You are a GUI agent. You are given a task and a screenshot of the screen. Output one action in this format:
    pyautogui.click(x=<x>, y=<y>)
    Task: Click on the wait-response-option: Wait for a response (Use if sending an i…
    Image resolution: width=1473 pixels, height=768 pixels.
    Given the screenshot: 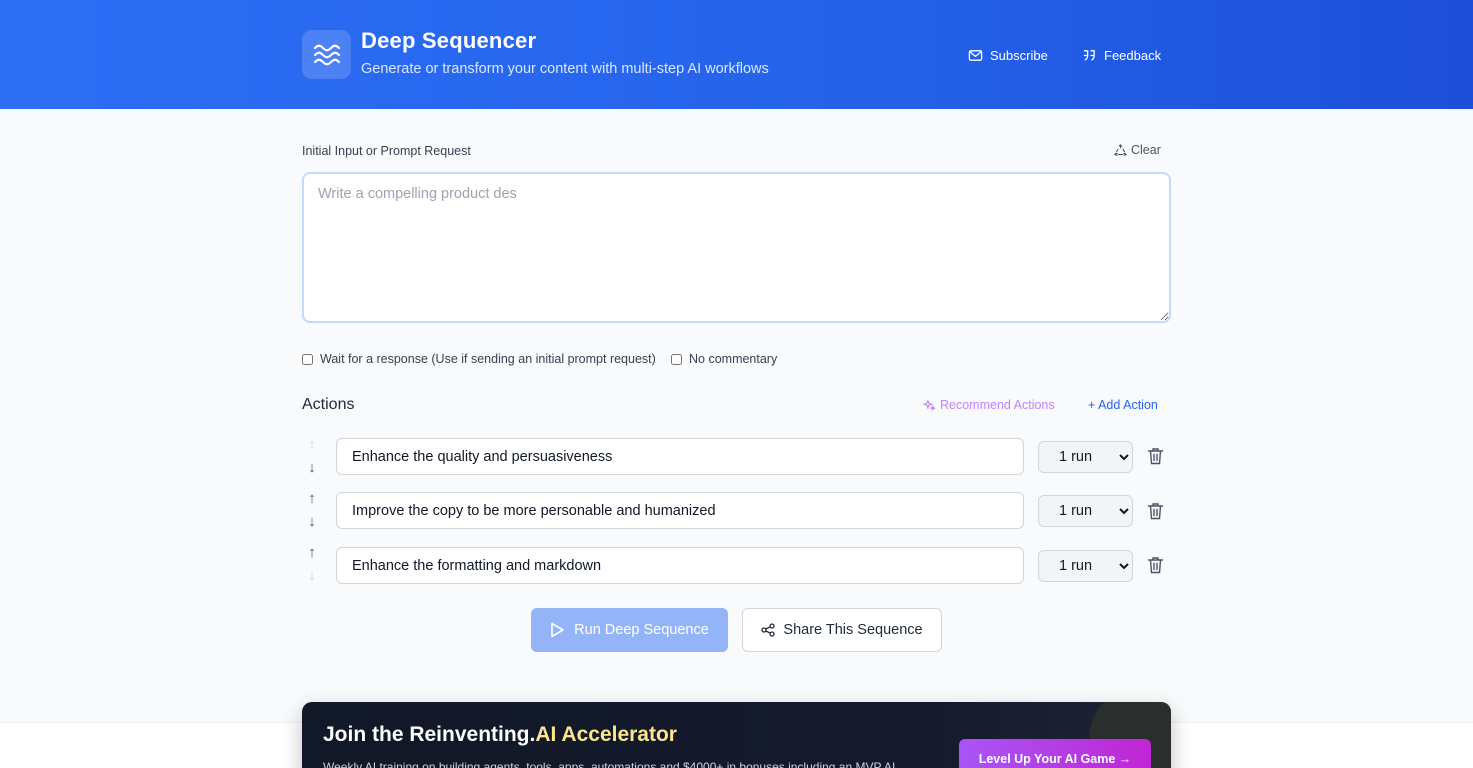 What is the action you would take?
    pyautogui.click(x=479, y=359)
    